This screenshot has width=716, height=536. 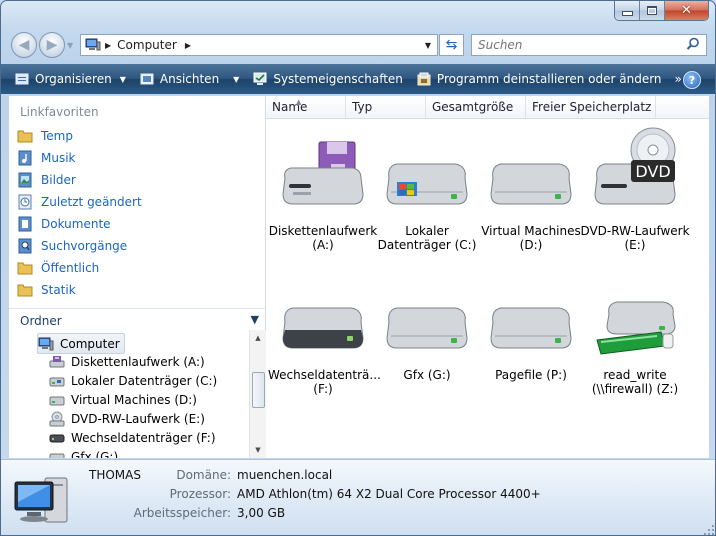 I want to click on address-dropdown-icon: ▼, so click(x=428, y=45).